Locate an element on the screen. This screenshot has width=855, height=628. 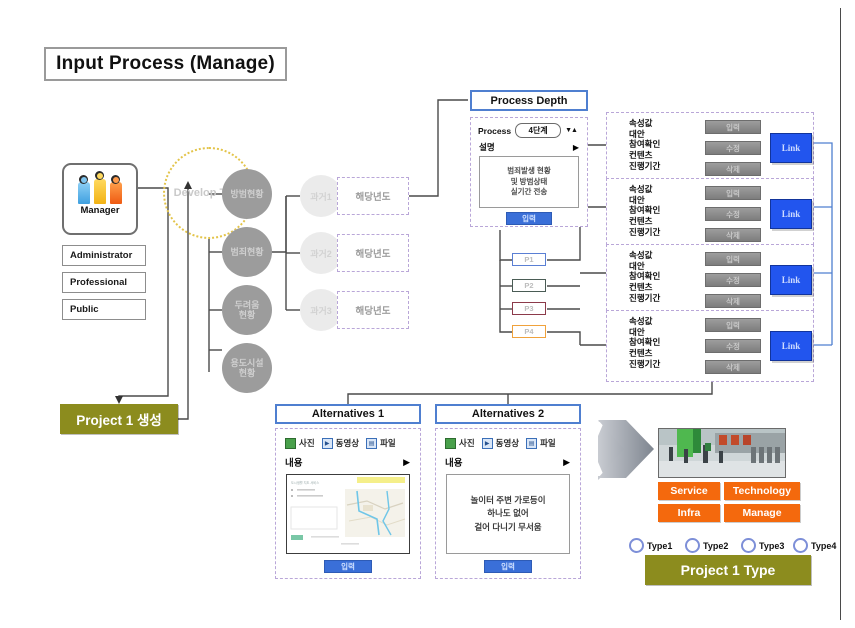
map-screenshot: 도시생활 지도 서비스 is located at coordinates (348, 514).